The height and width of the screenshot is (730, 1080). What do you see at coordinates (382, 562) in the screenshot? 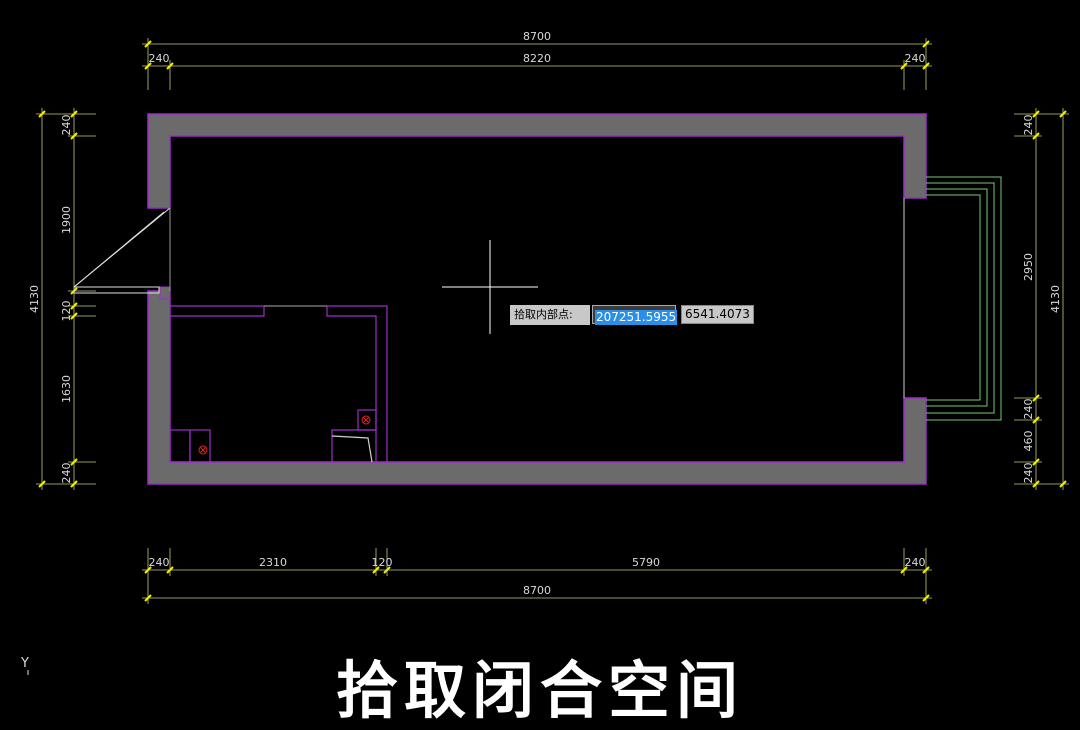
I see `dim-bottom-partition: 120` at bounding box center [382, 562].